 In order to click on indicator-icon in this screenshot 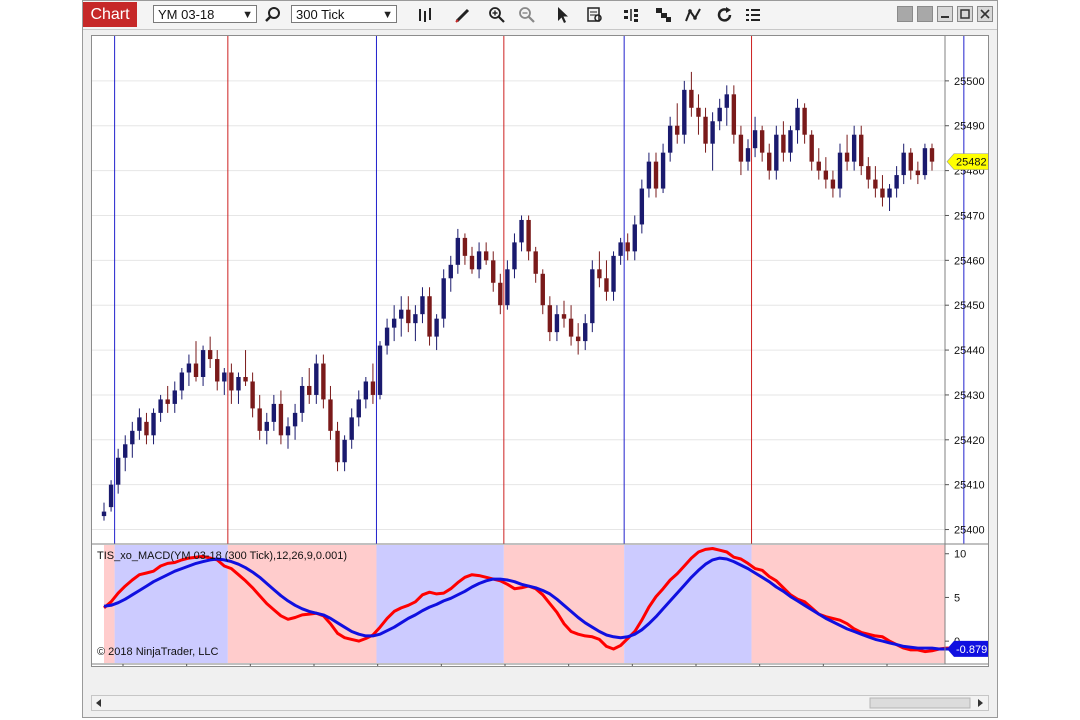, I will do `click(663, 15)`.